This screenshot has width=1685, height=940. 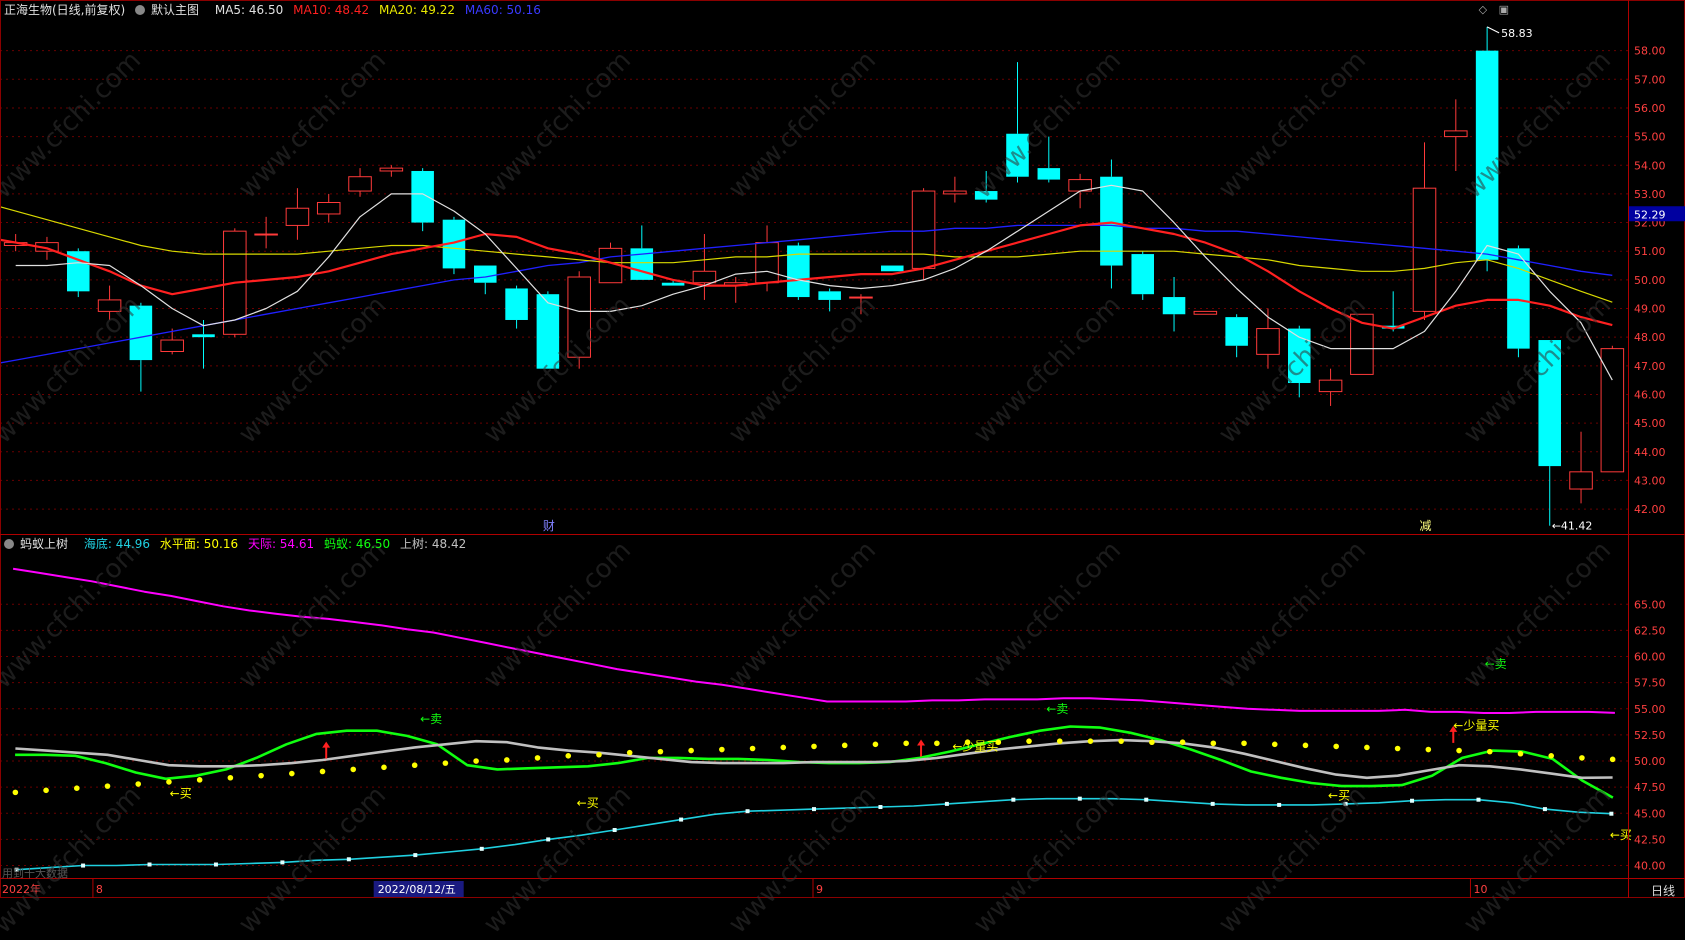 I want to click on sub-tick-label: 62.50, so click(x=1650, y=630).